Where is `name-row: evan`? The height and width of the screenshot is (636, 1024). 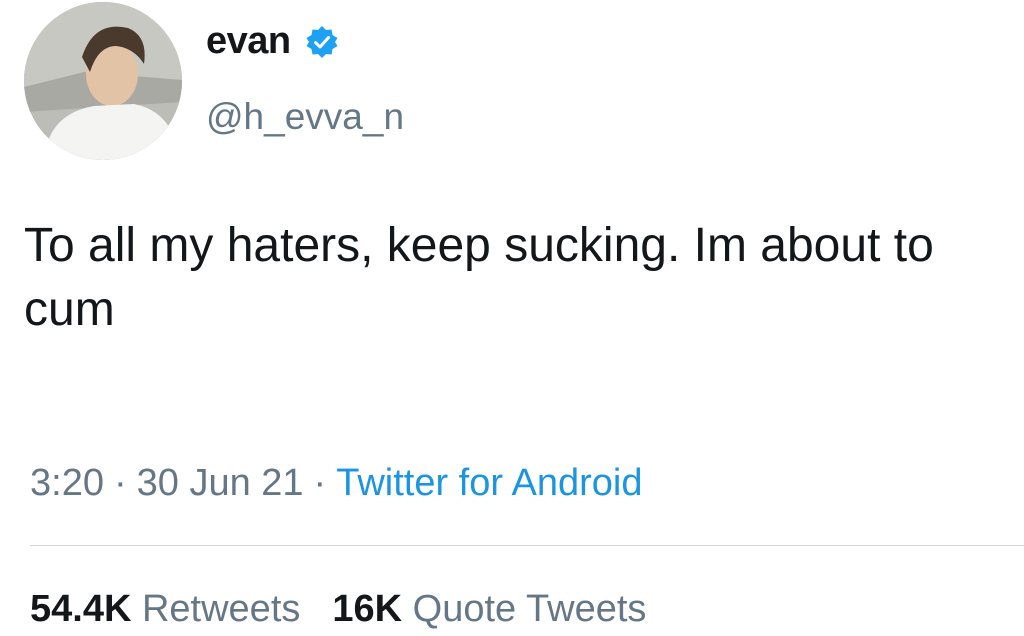 name-row: evan is located at coordinates (272, 41).